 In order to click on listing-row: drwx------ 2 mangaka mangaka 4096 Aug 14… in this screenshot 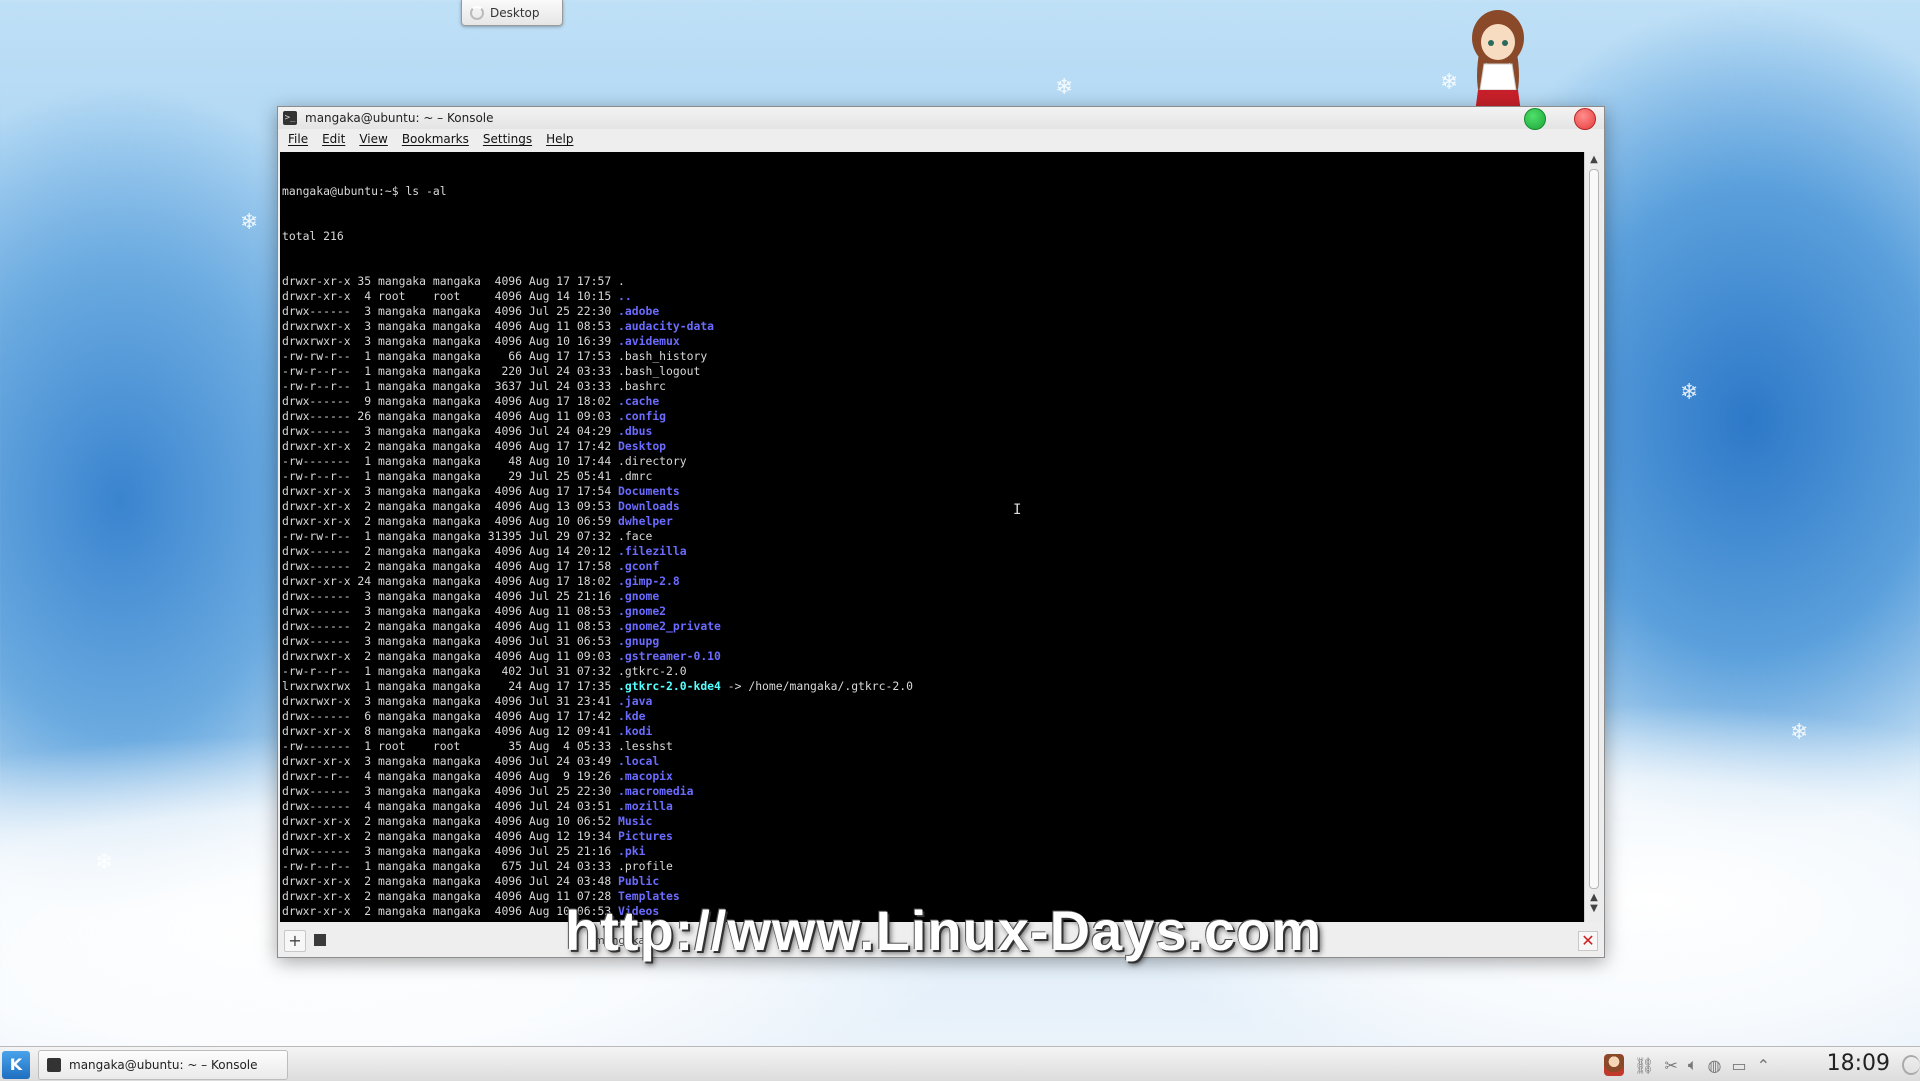, I will do `click(927, 551)`.